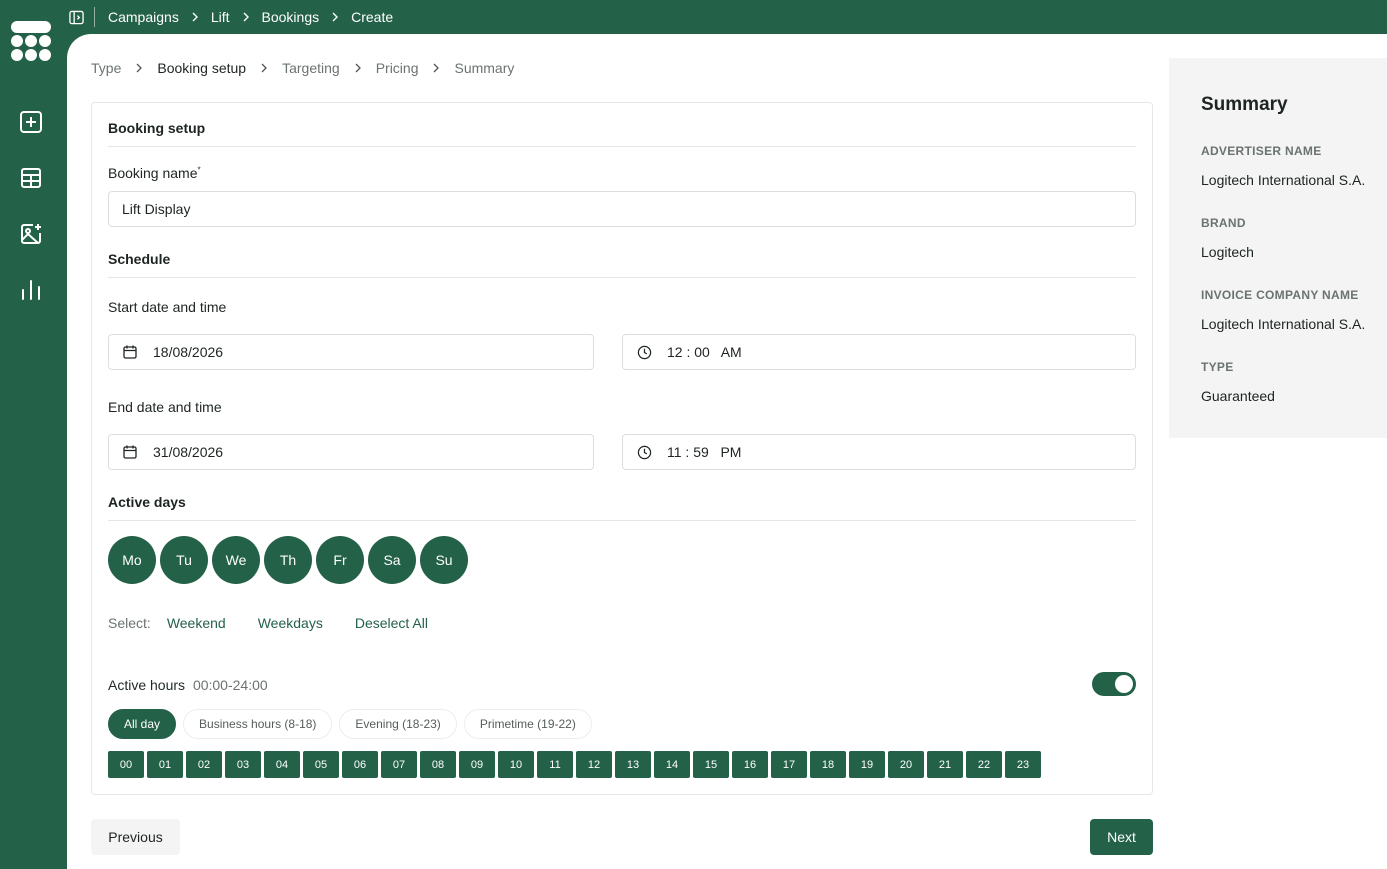 Image resolution: width=1387 pixels, height=869 pixels. What do you see at coordinates (484, 68) in the screenshot?
I see `step-summary: Summary` at bounding box center [484, 68].